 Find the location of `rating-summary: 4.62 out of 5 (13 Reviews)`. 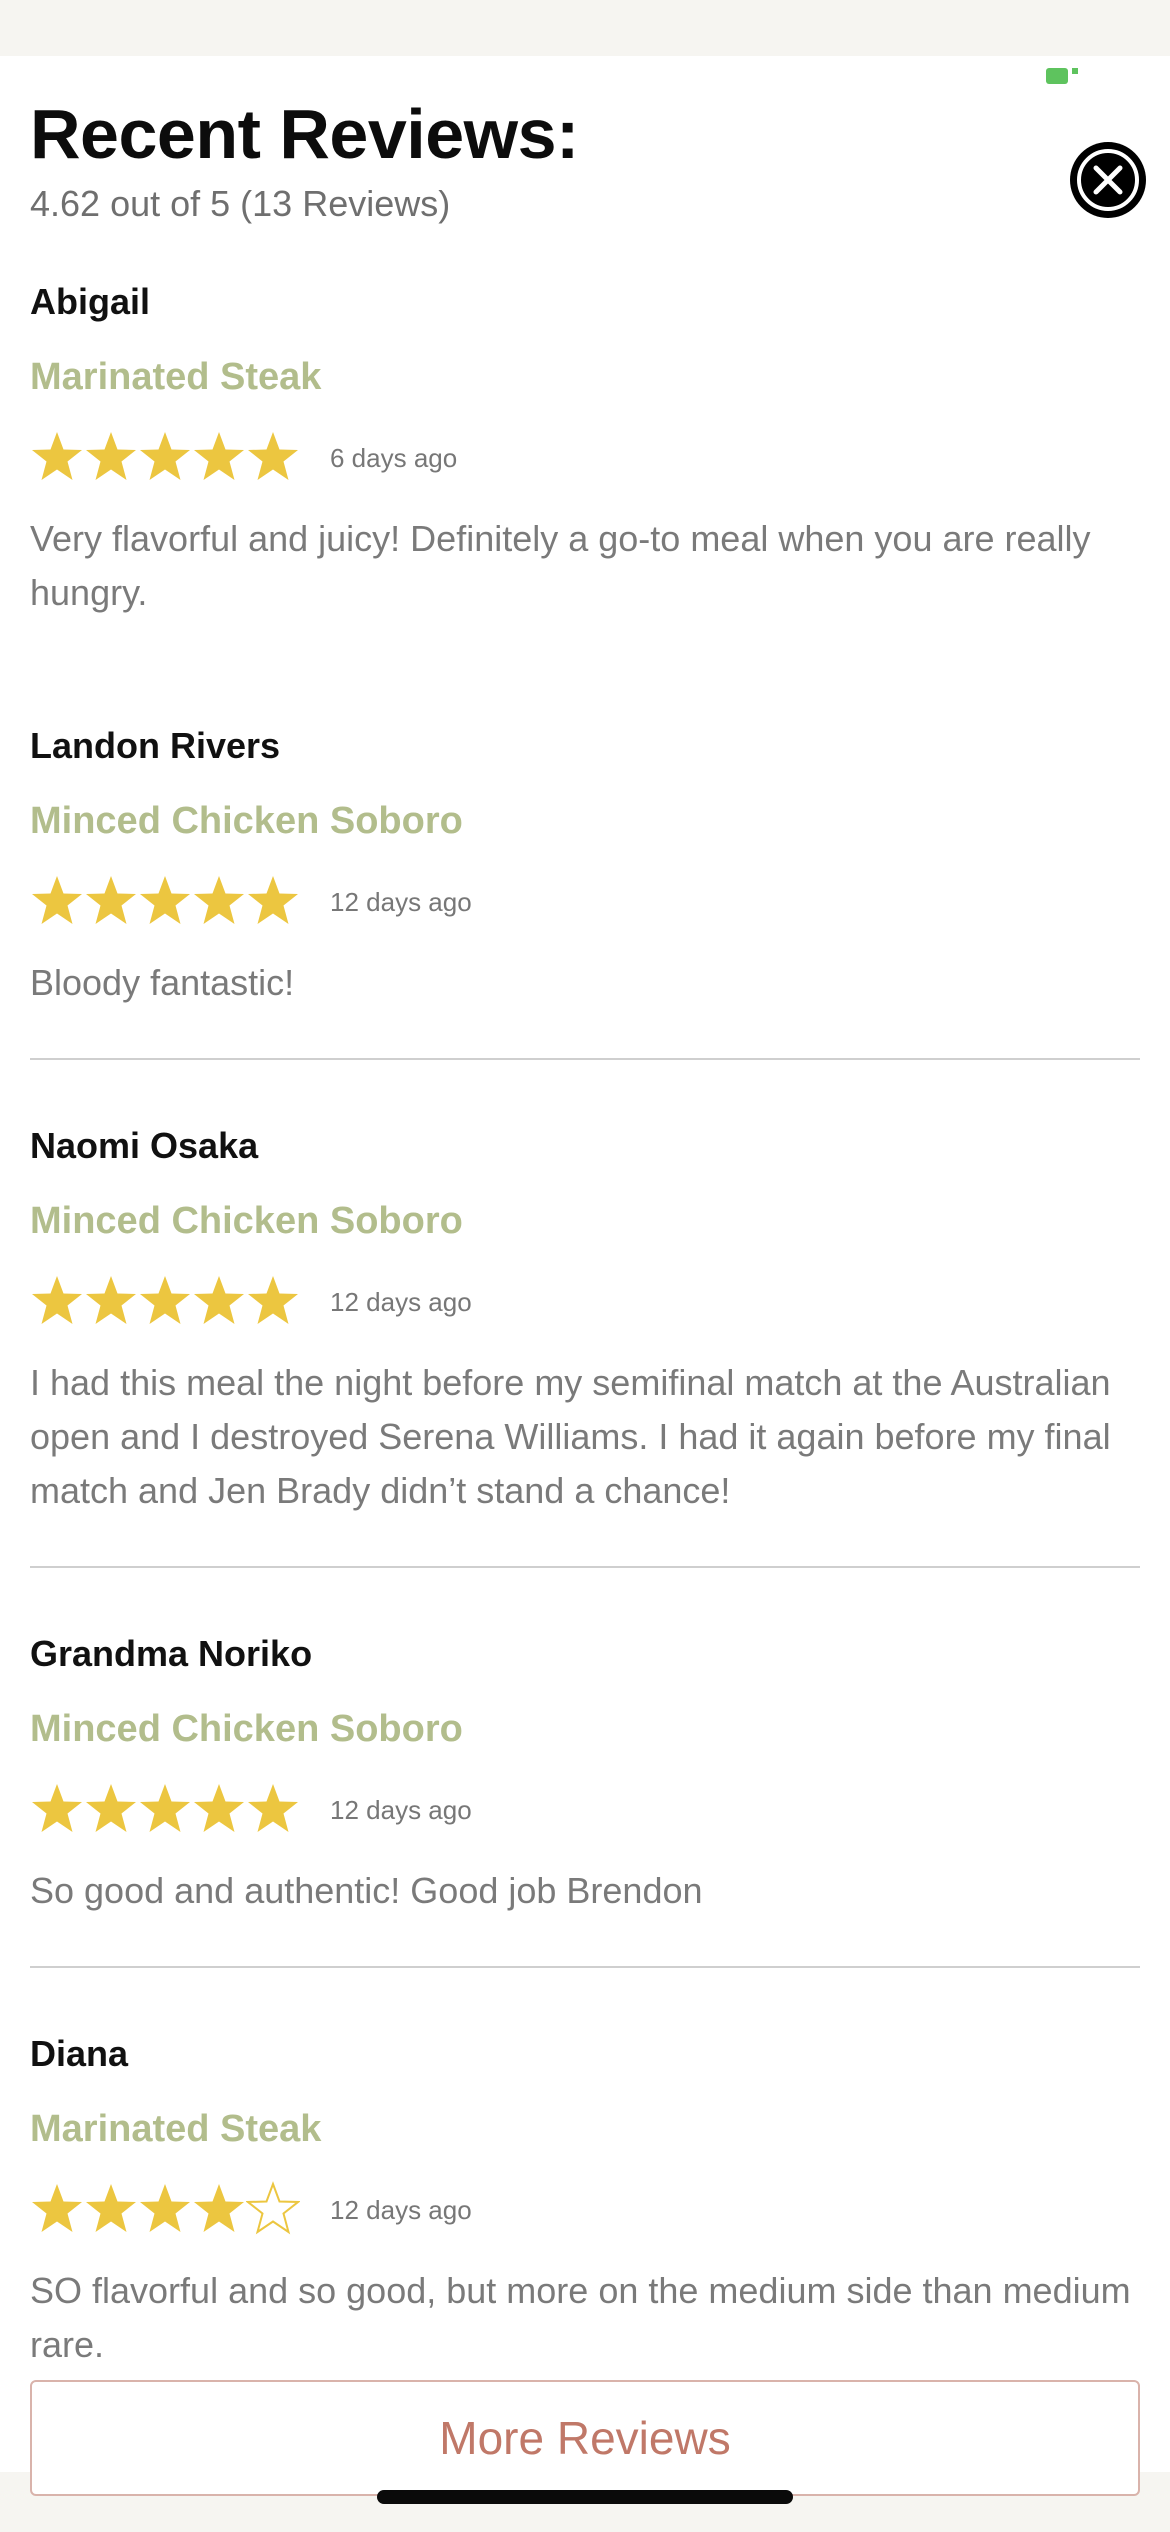

rating-summary: 4.62 out of 5 (13 Reviews) is located at coordinates (240, 203).